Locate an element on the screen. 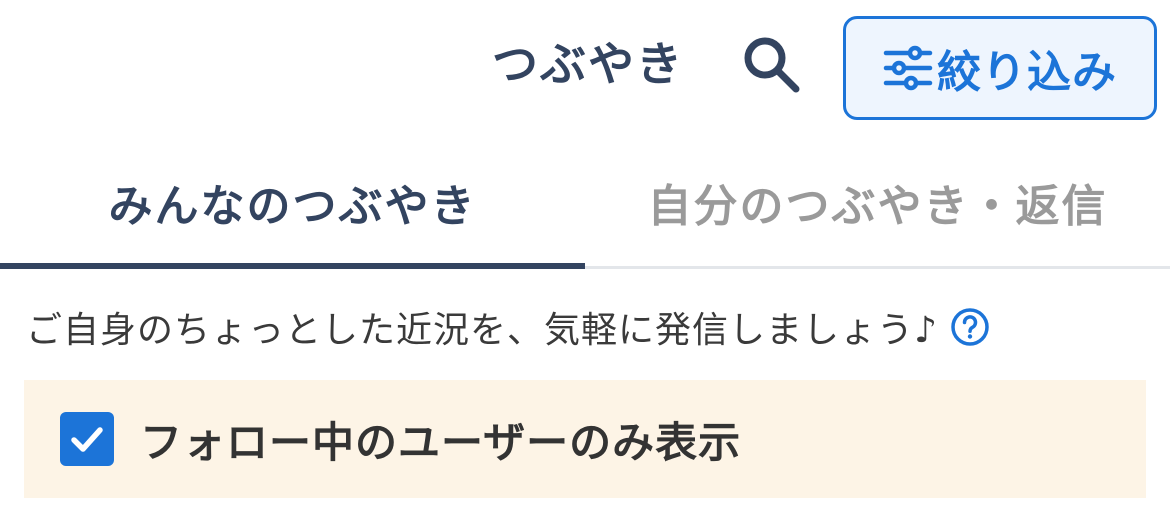  filter-button: 絞り込み is located at coordinates (1000, 68).